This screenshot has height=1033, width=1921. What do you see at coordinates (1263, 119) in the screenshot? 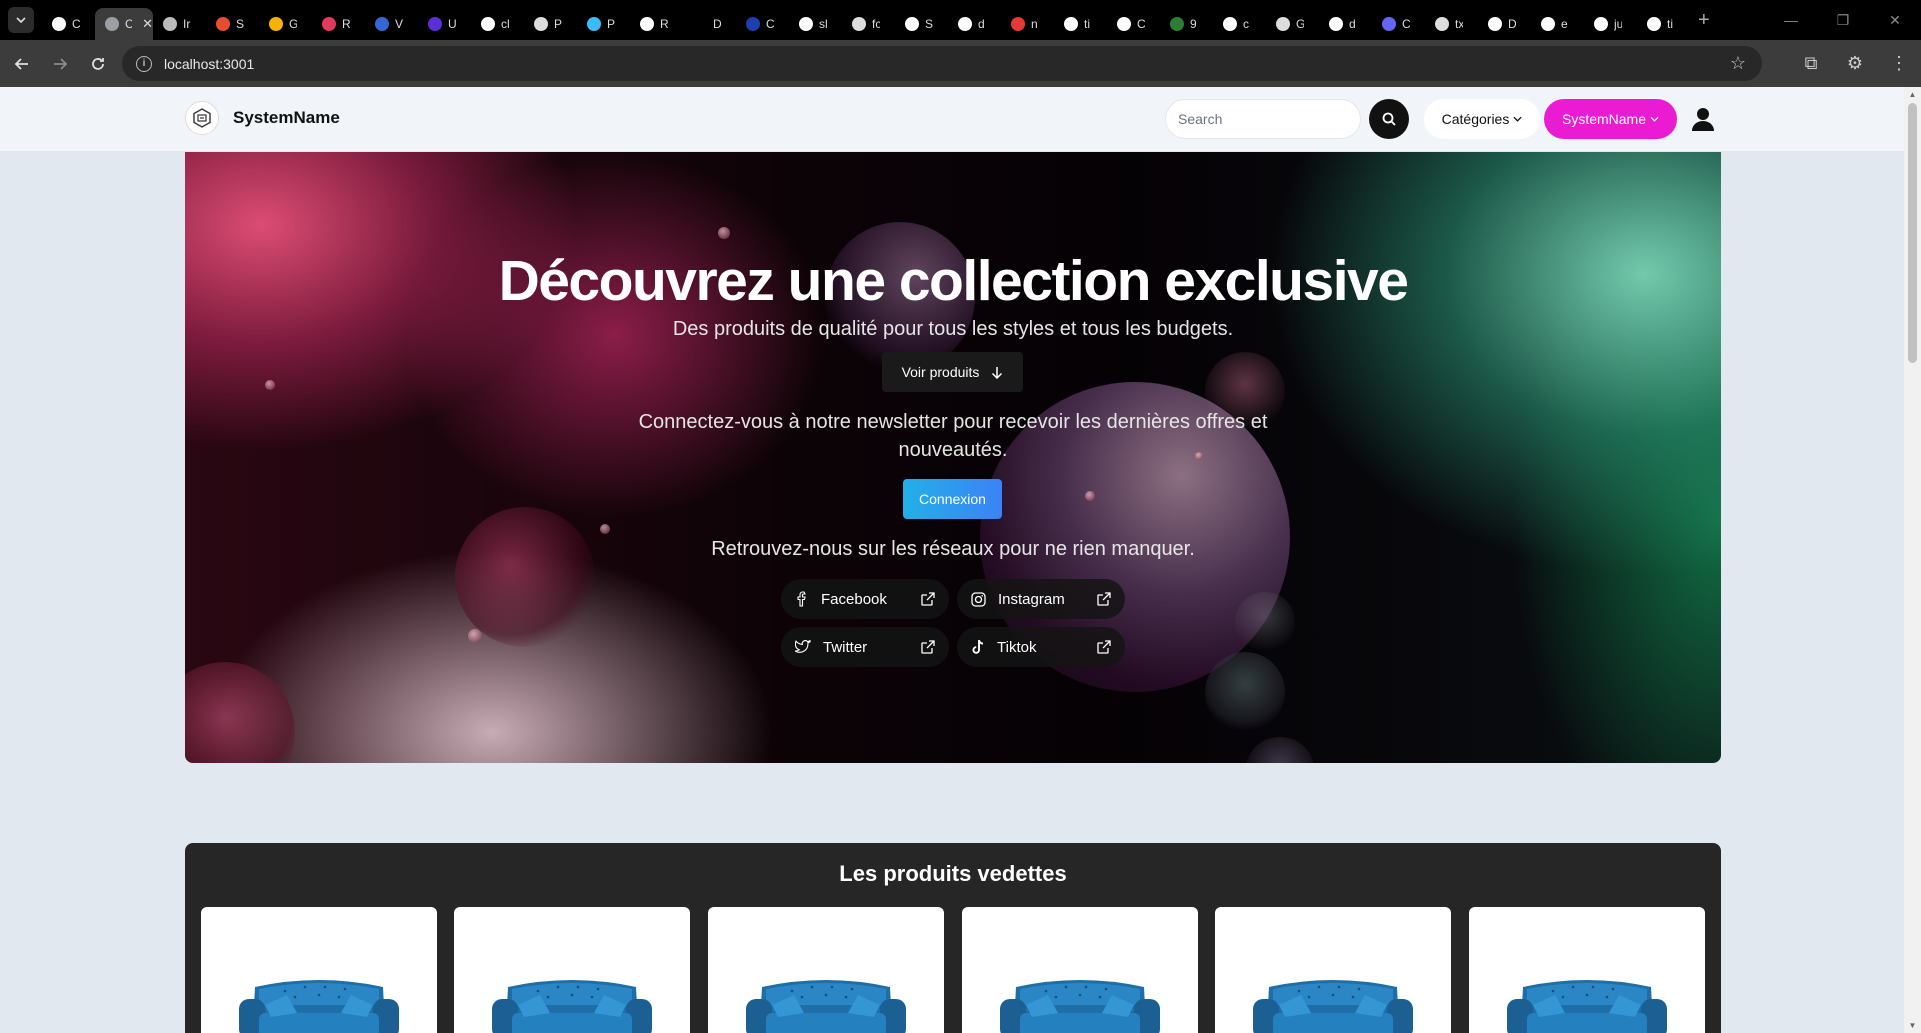
I see `search-input` at bounding box center [1263, 119].